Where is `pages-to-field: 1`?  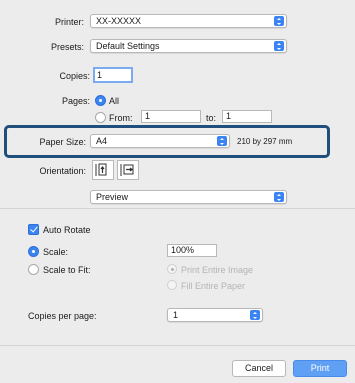
pages-to-field: 1 is located at coordinates (247, 116).